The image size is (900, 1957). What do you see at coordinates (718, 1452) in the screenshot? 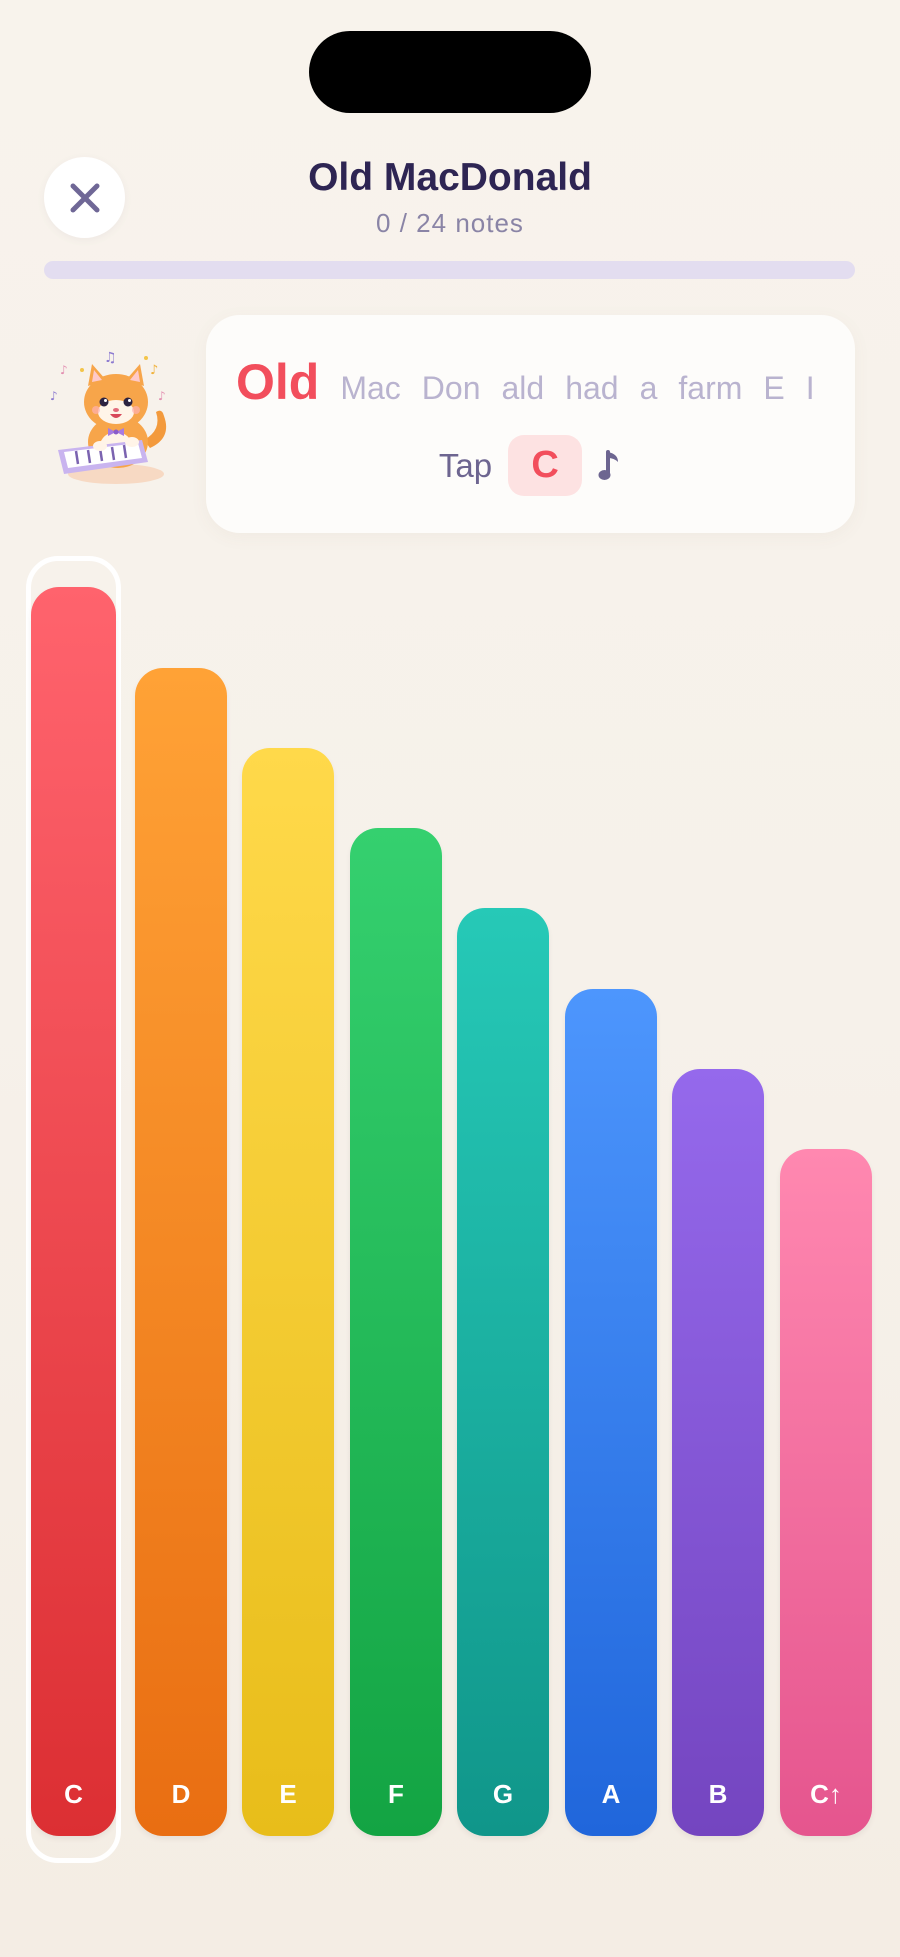
I see `key-b: B` at bounding box center [718, 1452].